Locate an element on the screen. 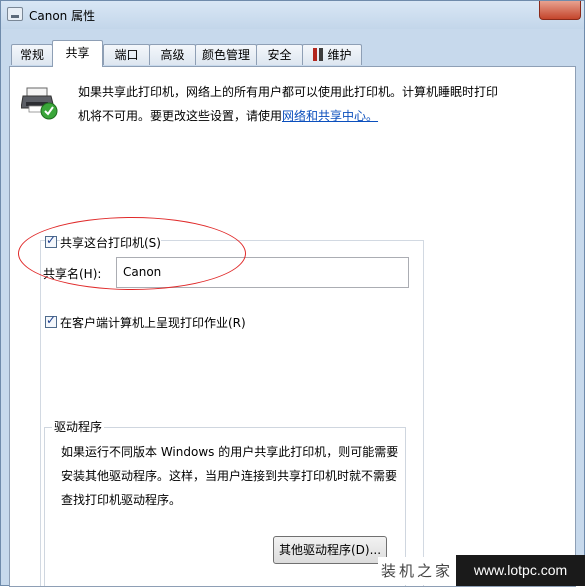 The width and height of the screenshot is (585, 587). tools-icon is located at coordinates (318, 54).